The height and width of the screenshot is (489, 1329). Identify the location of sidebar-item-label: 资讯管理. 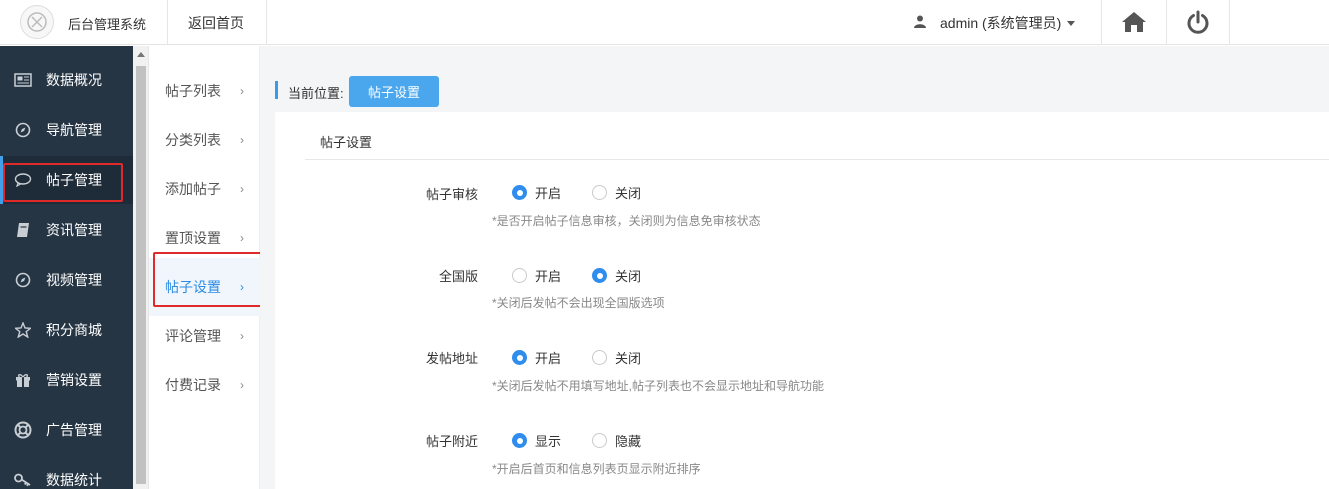
(74, 230).